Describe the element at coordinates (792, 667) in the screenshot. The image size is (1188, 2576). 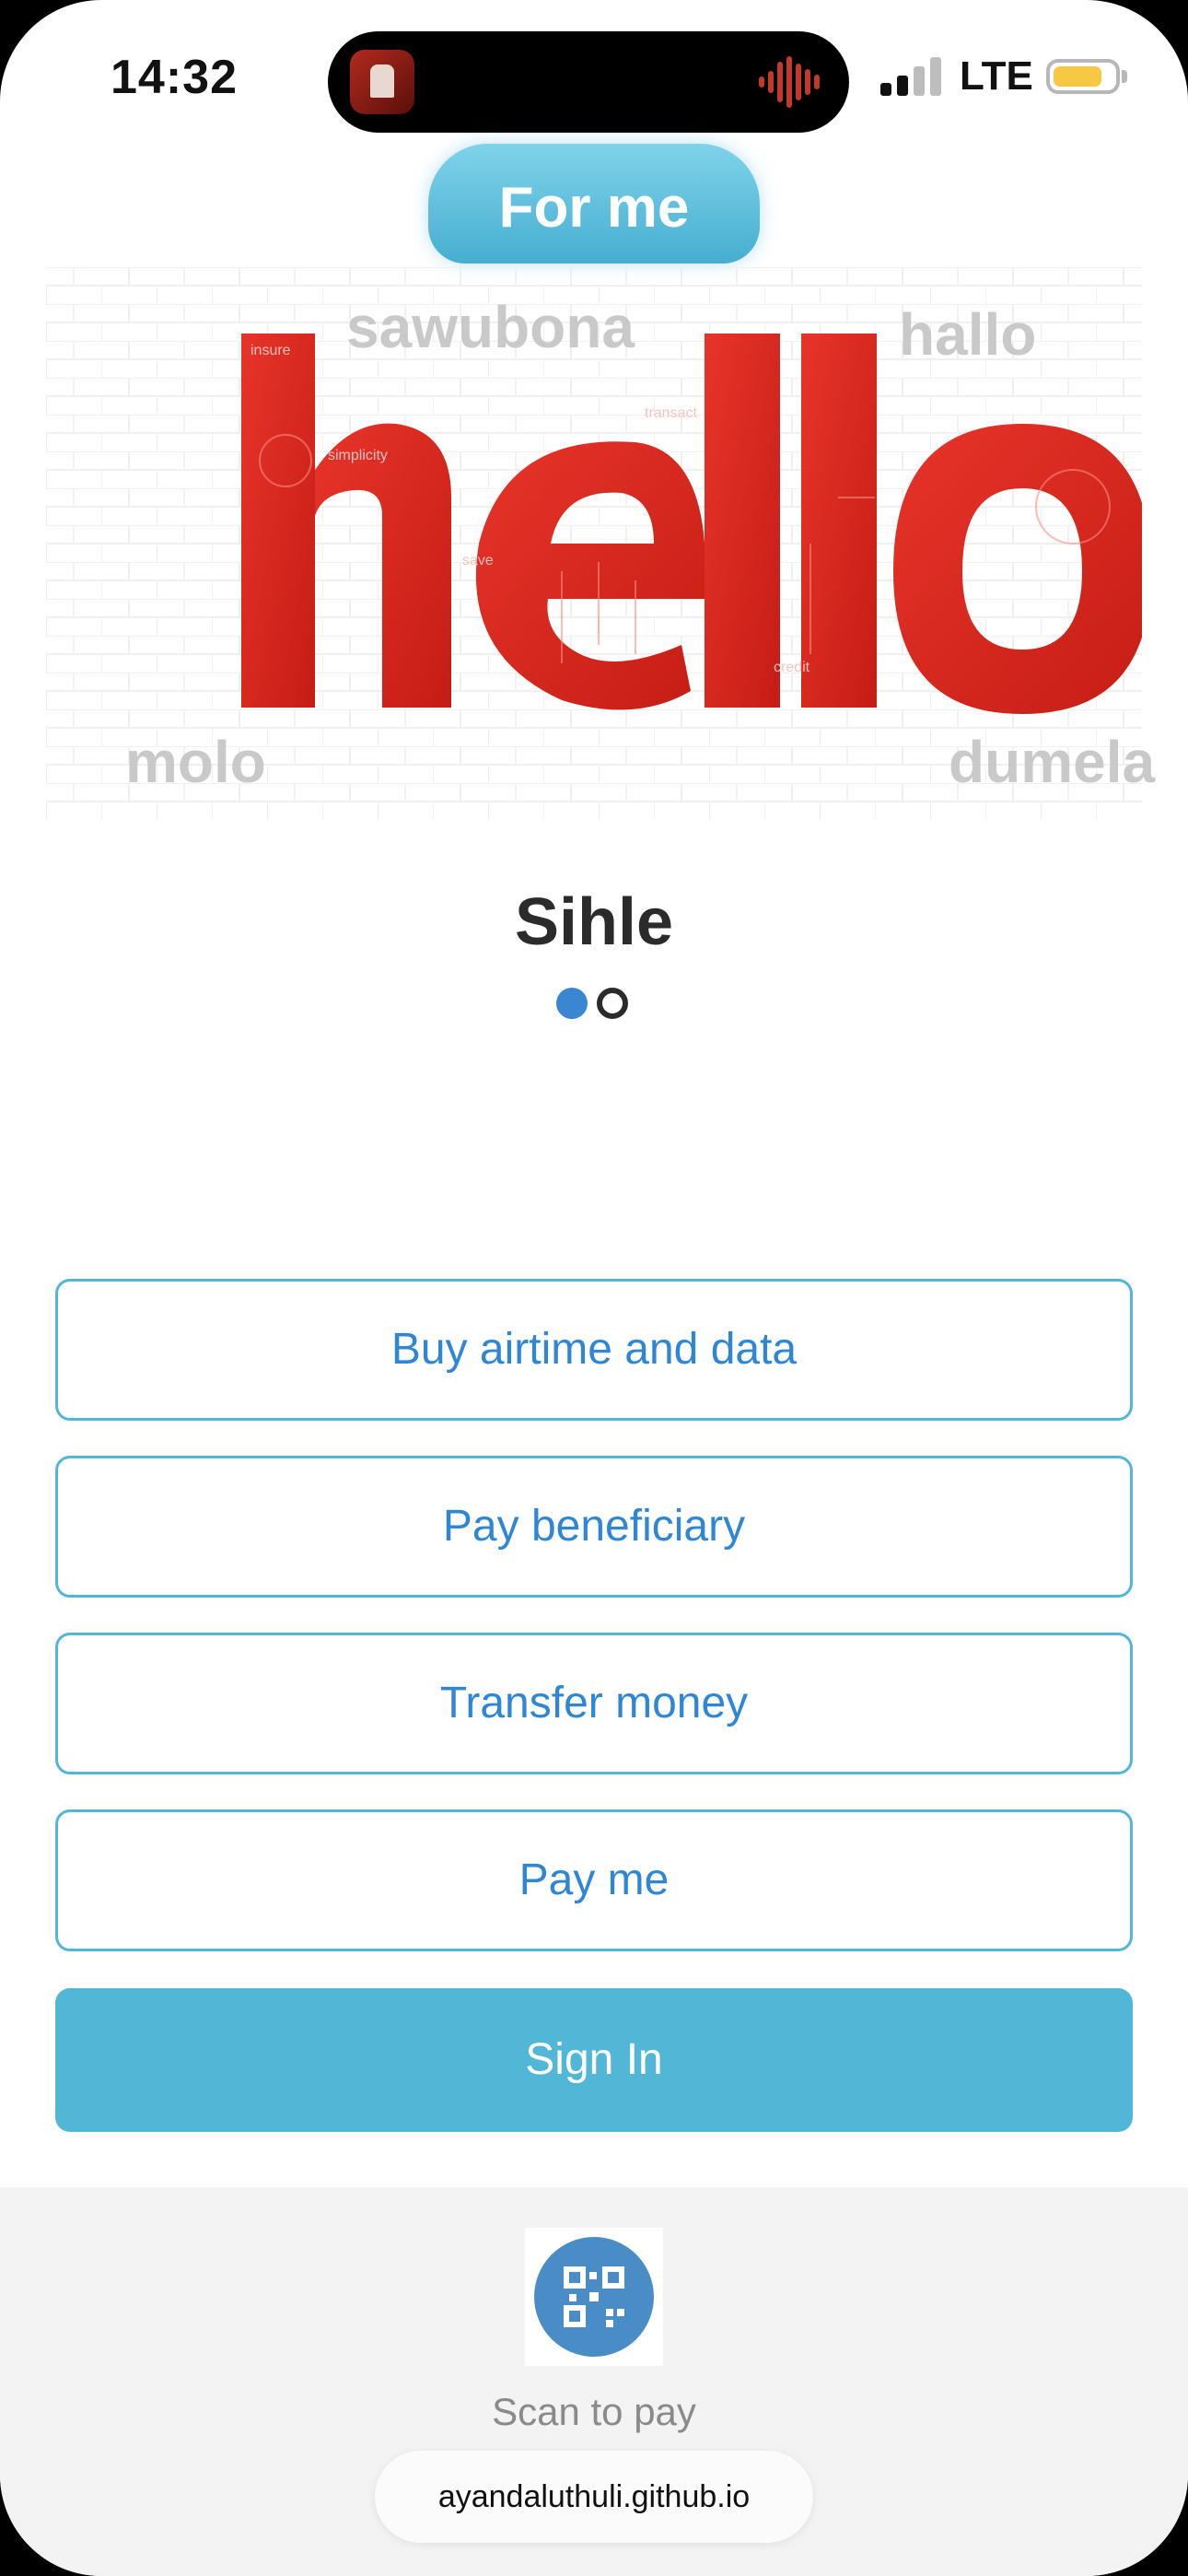
I see `hero-tag-credit: credit` at that location.